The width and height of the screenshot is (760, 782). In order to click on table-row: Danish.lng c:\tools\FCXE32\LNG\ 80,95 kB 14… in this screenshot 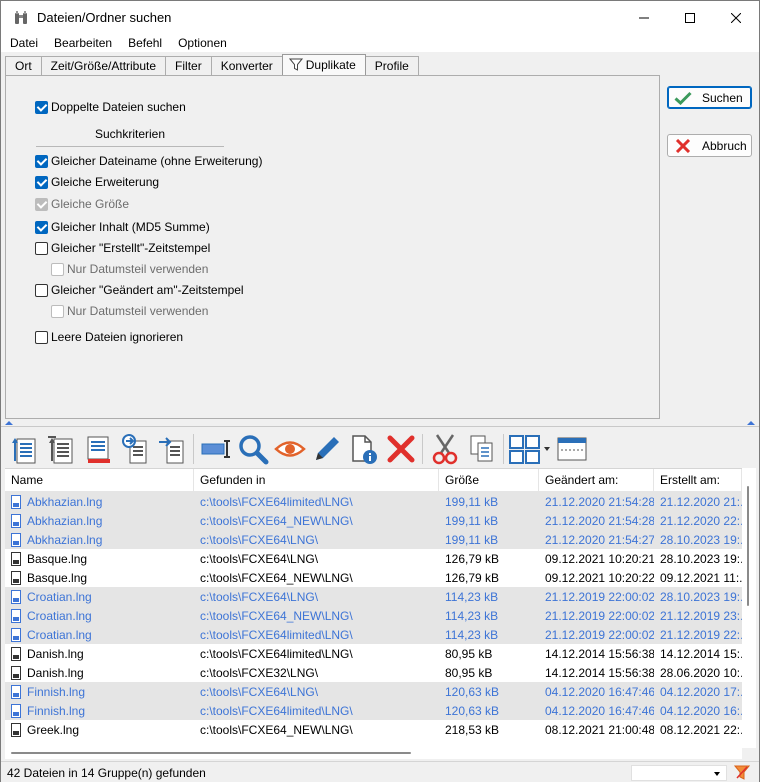, I will do `click(373, 672)`.